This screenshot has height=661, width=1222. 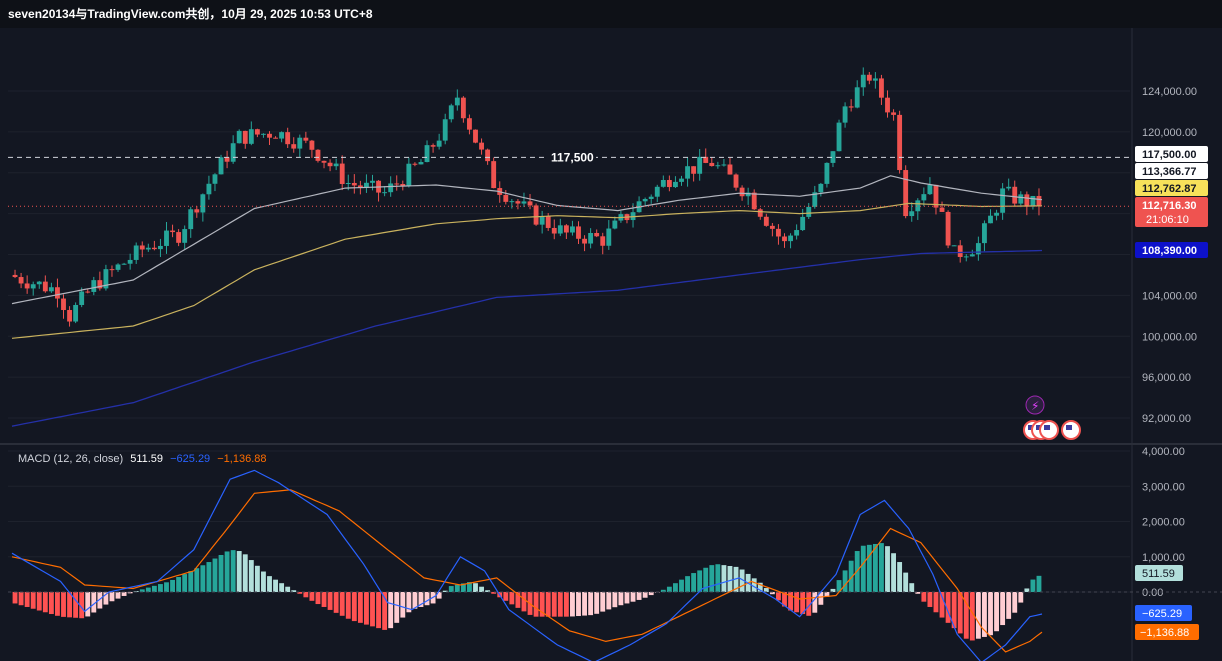 What do you see at coordinates (171, 45) in the screenshot?
I see `open-label: 开` at bounding box center [171, 45].